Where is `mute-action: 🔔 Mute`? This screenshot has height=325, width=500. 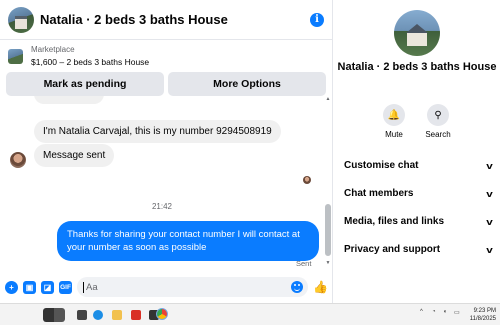 mute-action: 🔔 Mute is located at coordinates (394, 121).